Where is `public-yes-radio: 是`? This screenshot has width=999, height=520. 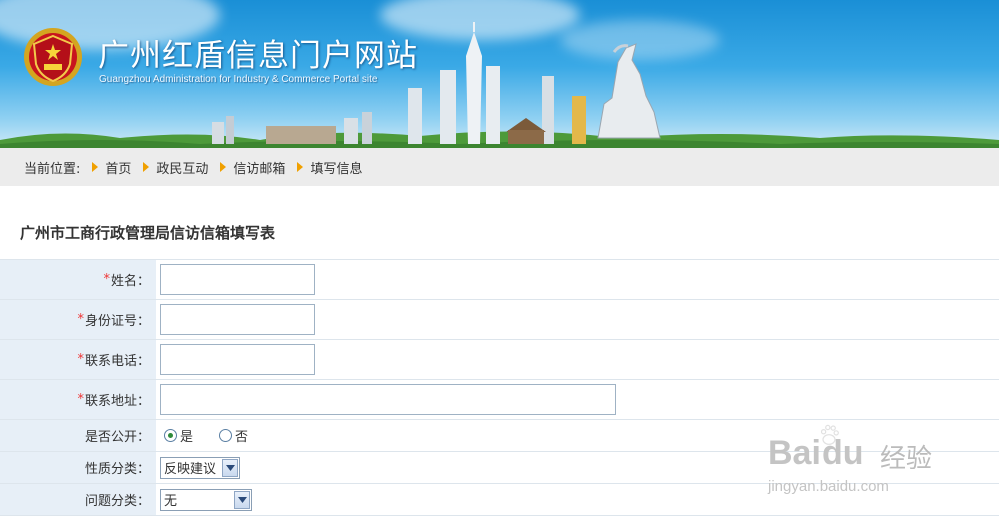
public-yes-radio: 是 is located at coordinates (178, 435).